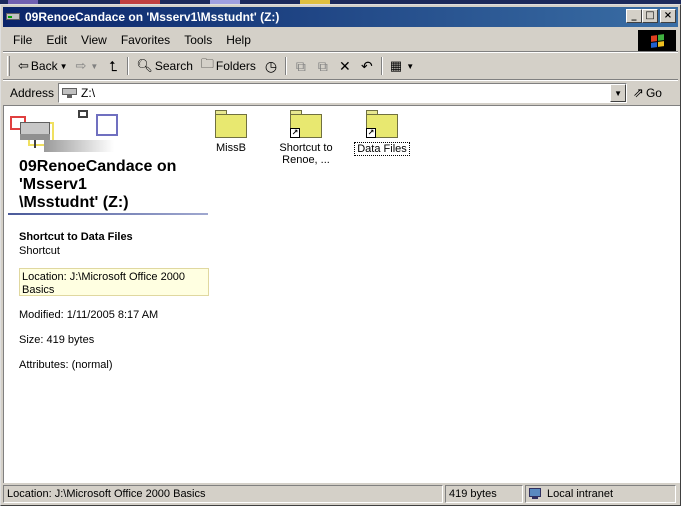 The image size is (681, 506). I want to click on up-folder-button: ⮤, so click(113, 66).